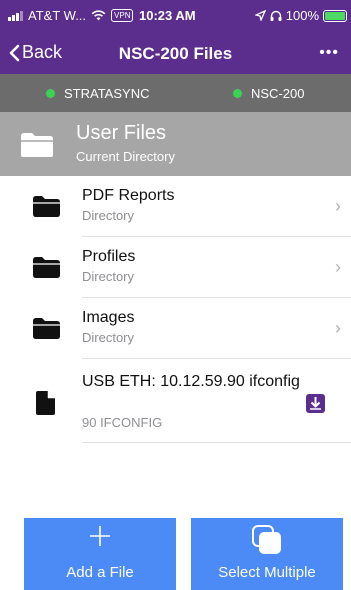 This screenshot has height=590, width=351. What do you see at coordinates (191, 381) in the screenshot?
I see `file-name: USB ETH: 10.12.59.90 ifconfig` at bounding box center [191, 381].